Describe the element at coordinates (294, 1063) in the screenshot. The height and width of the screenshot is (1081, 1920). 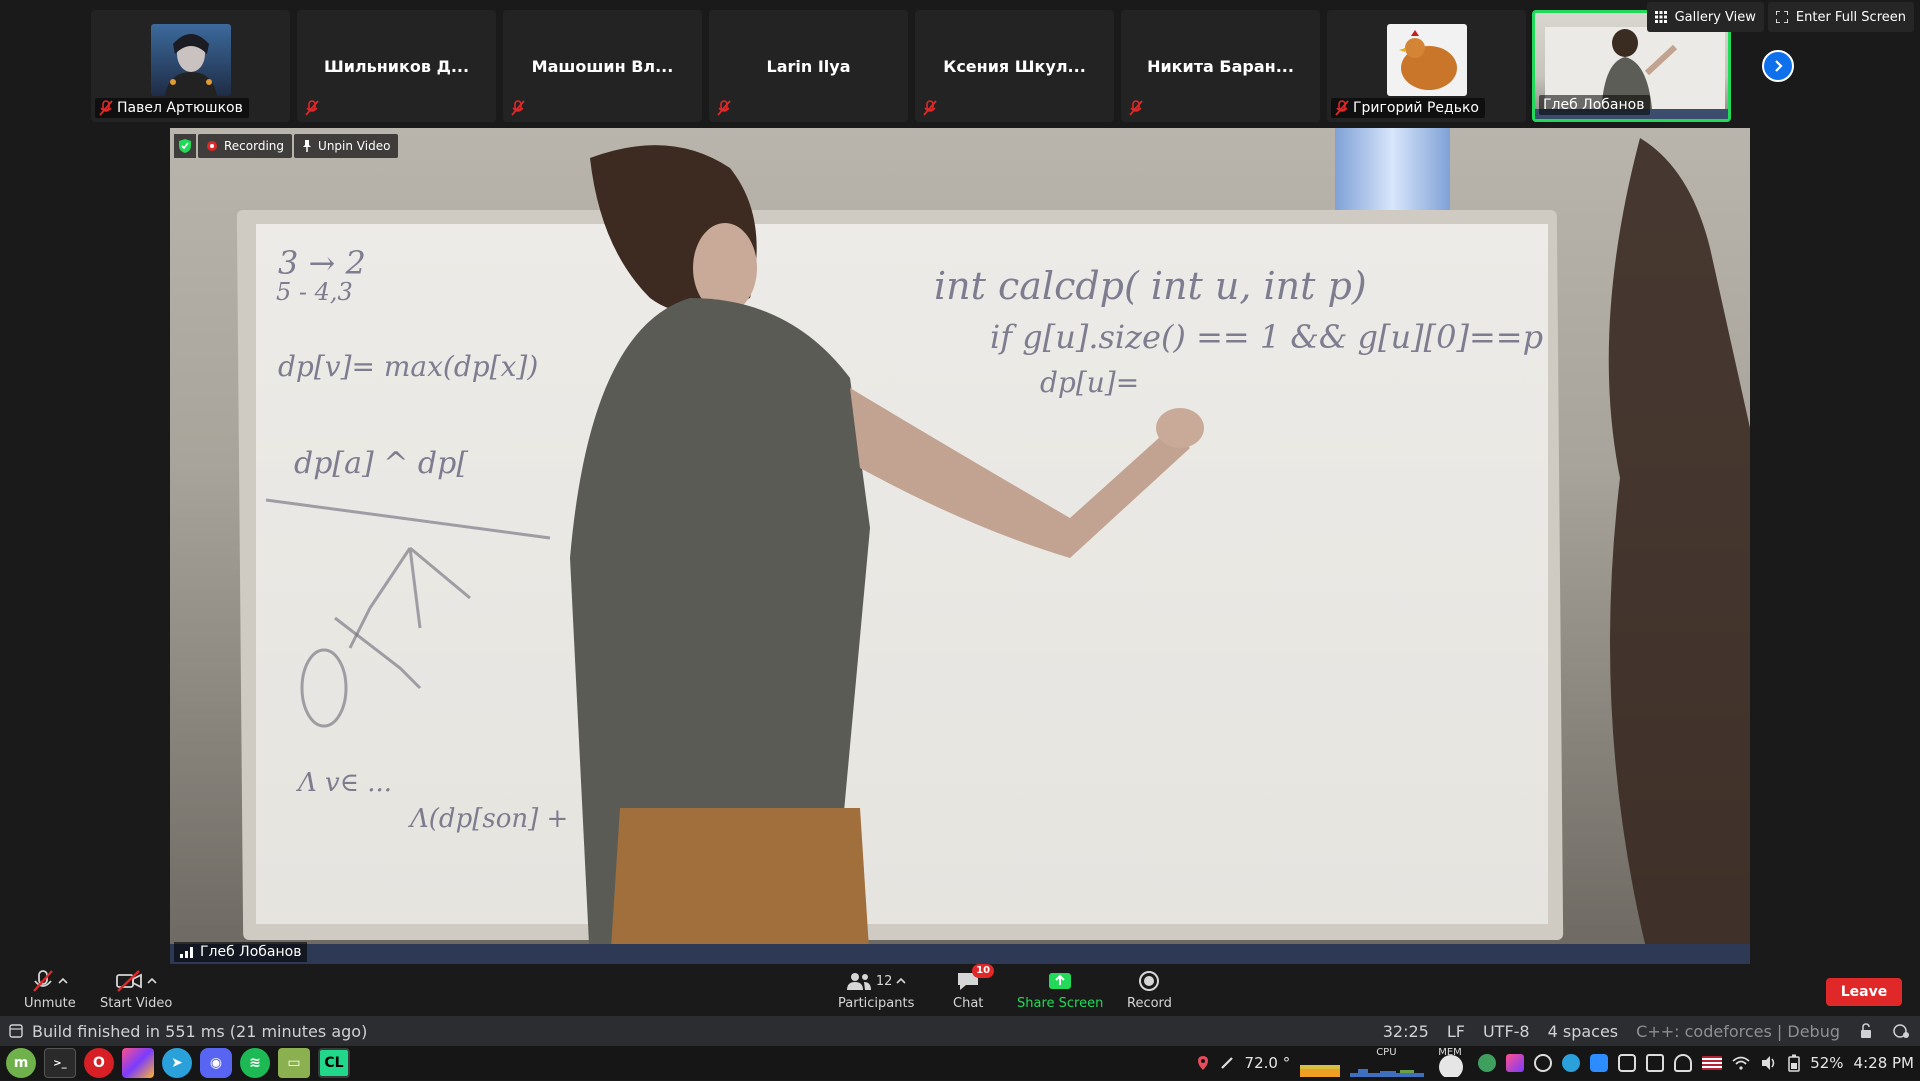
I see `files-icon: ▭` at that location.